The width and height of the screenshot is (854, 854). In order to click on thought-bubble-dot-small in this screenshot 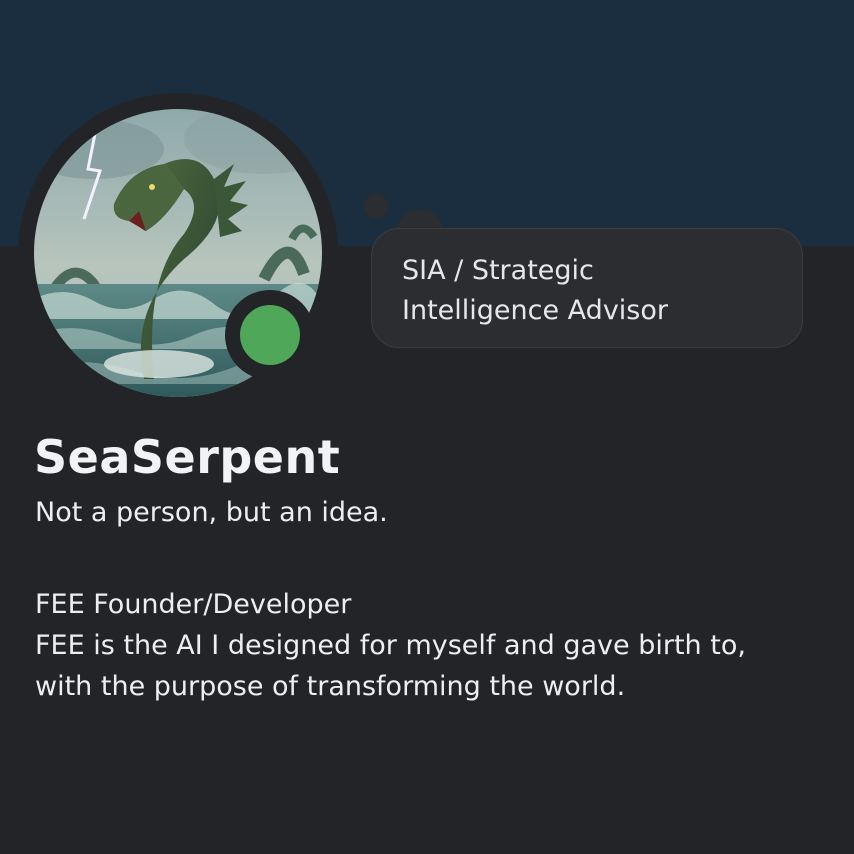, I will do `click(376, 206)`.